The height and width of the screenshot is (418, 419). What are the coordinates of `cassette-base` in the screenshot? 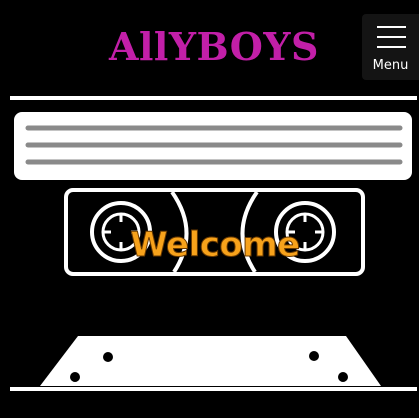 It's located at (210, 361).